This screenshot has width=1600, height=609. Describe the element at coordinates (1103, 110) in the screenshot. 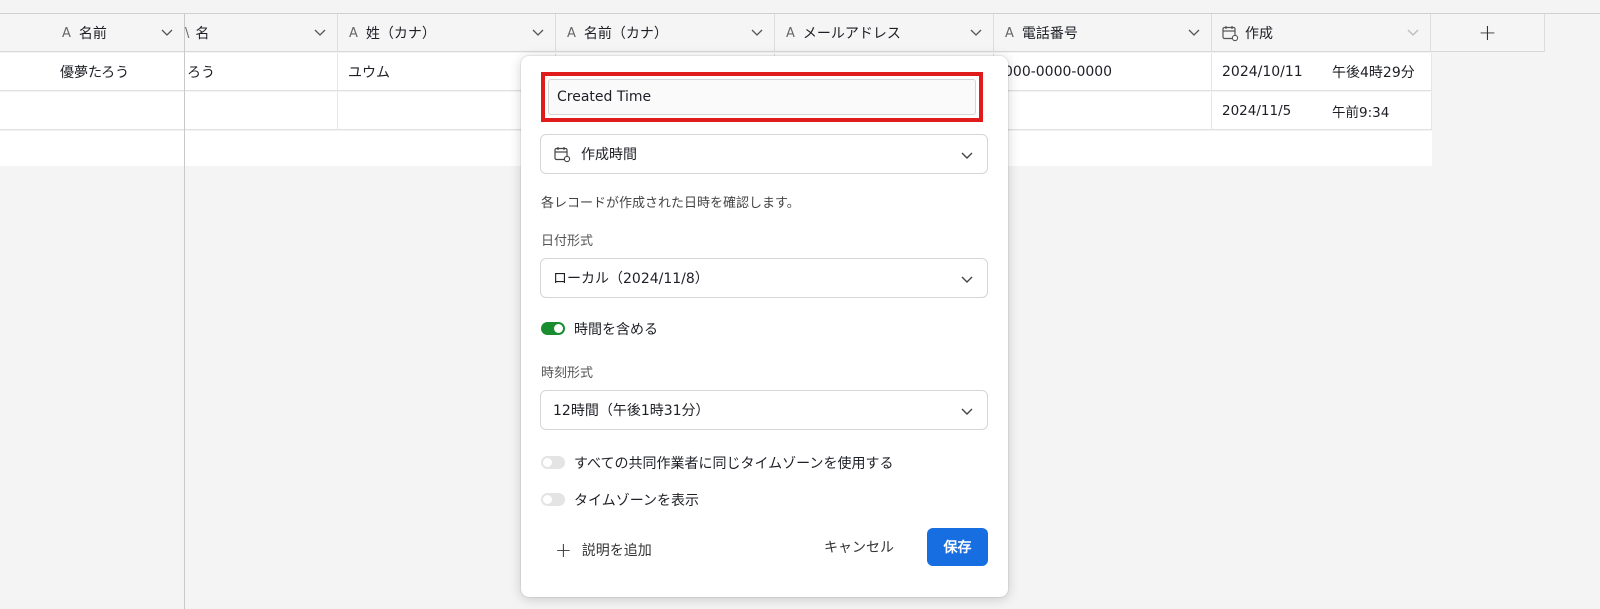

I see `cell-phone` at that location.